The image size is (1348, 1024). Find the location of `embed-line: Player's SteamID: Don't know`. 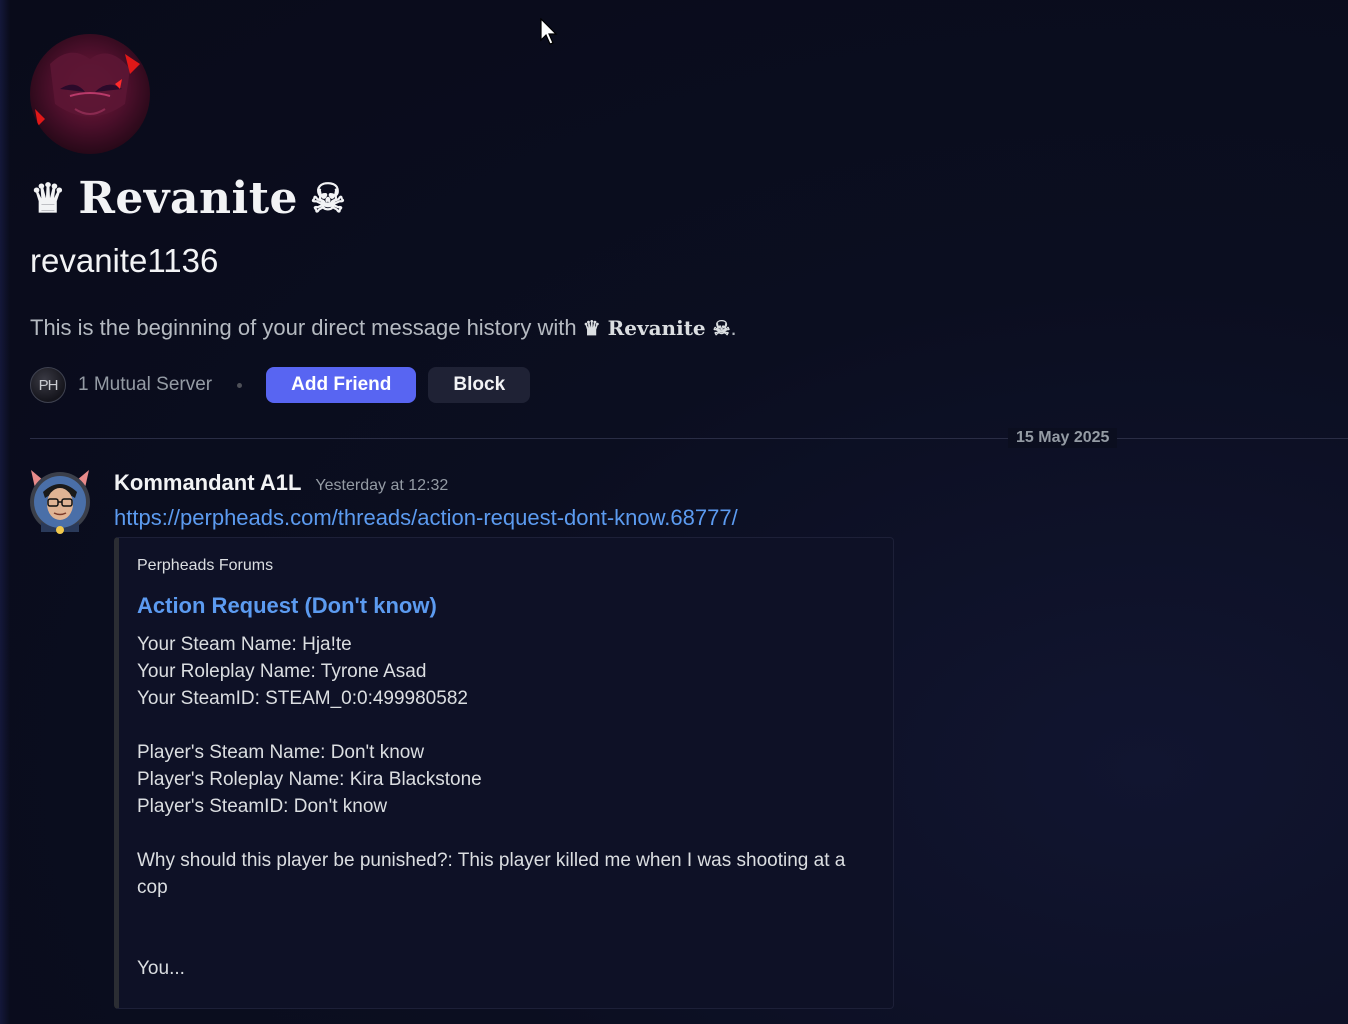

embed-line: Player's SteamID: Don't know is located at coordinates (262, 806).